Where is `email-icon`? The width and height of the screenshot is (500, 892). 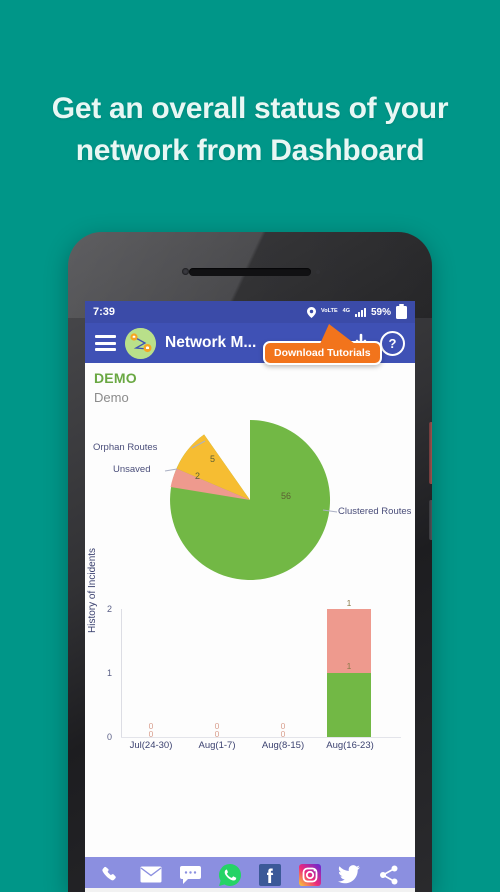 email-icon is located at coordinates (151, 875).